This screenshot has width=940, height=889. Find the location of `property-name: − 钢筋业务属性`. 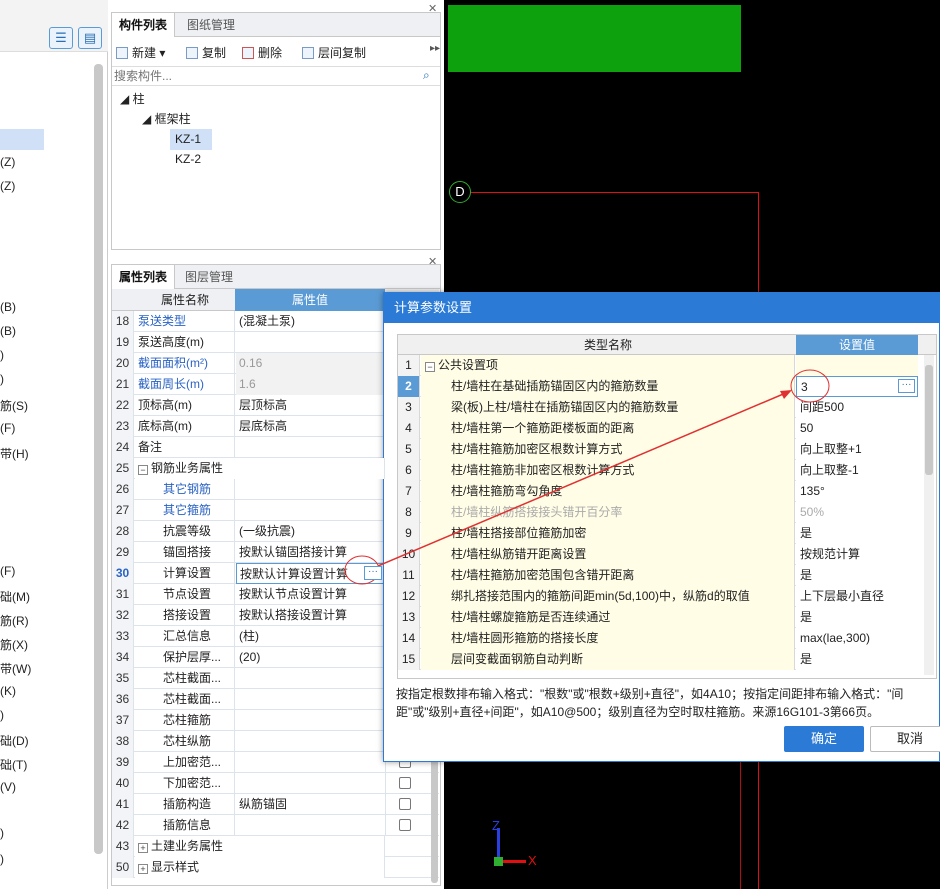

property-name: − 钢筋业务属性 is located at coordinates (260, 468).